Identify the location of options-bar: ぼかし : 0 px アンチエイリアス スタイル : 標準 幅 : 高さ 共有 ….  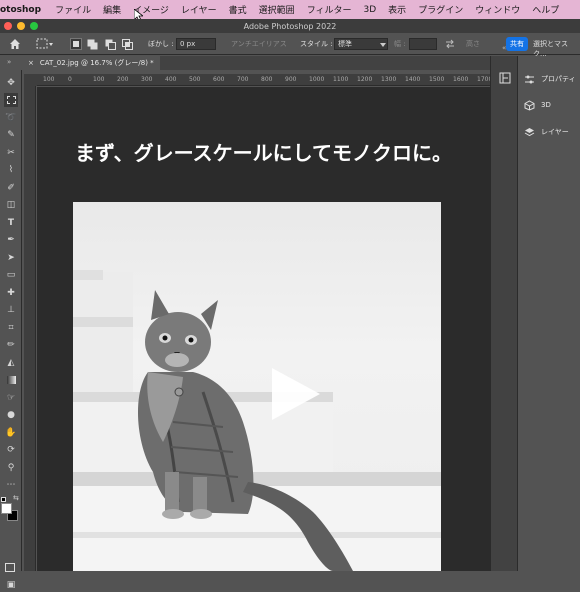
(290, 45).